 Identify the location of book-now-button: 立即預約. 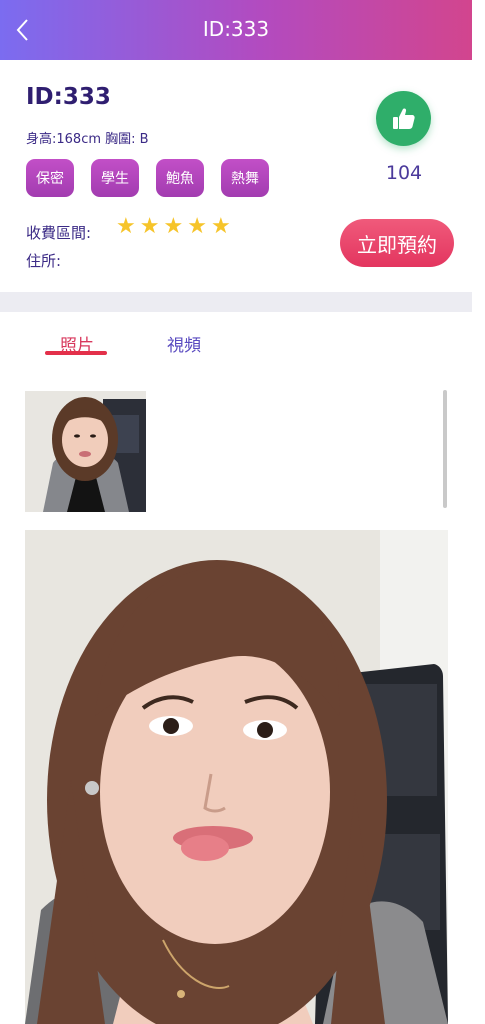
(397, 243).